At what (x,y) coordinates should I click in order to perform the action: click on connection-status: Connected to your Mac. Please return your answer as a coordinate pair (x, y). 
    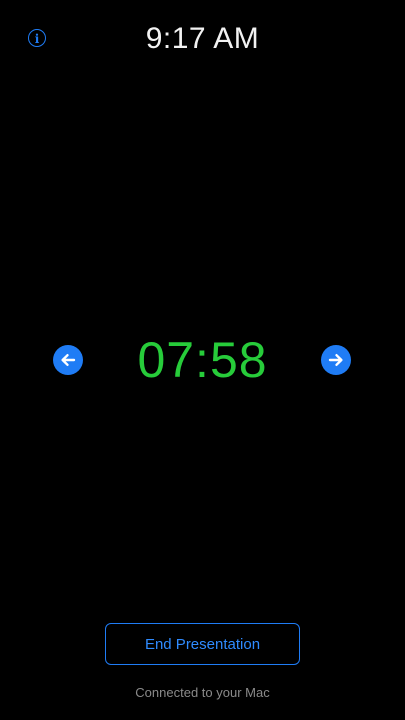
    Looking at the image, I should click on (202, 692).